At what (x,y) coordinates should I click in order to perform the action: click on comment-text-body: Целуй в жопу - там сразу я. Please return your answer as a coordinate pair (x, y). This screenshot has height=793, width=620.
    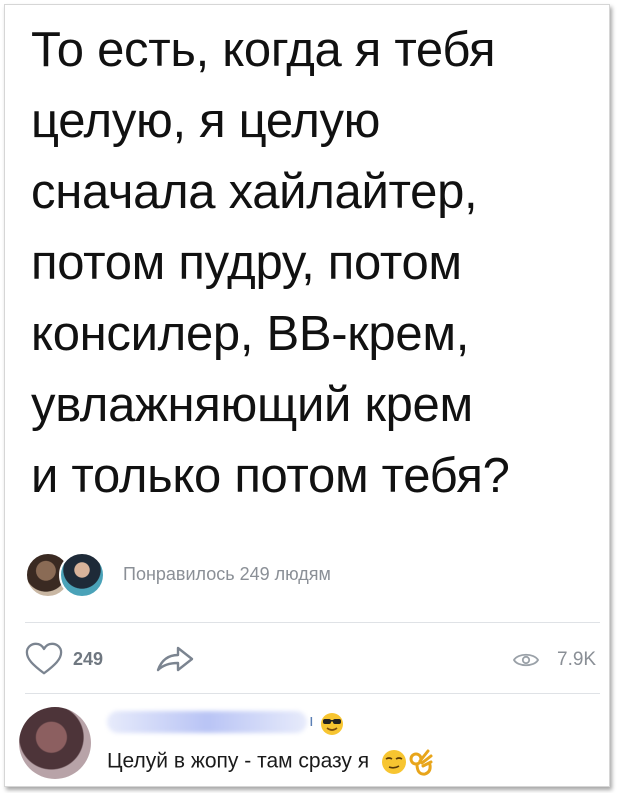
    Looking at the image, I should click on (238, 761).